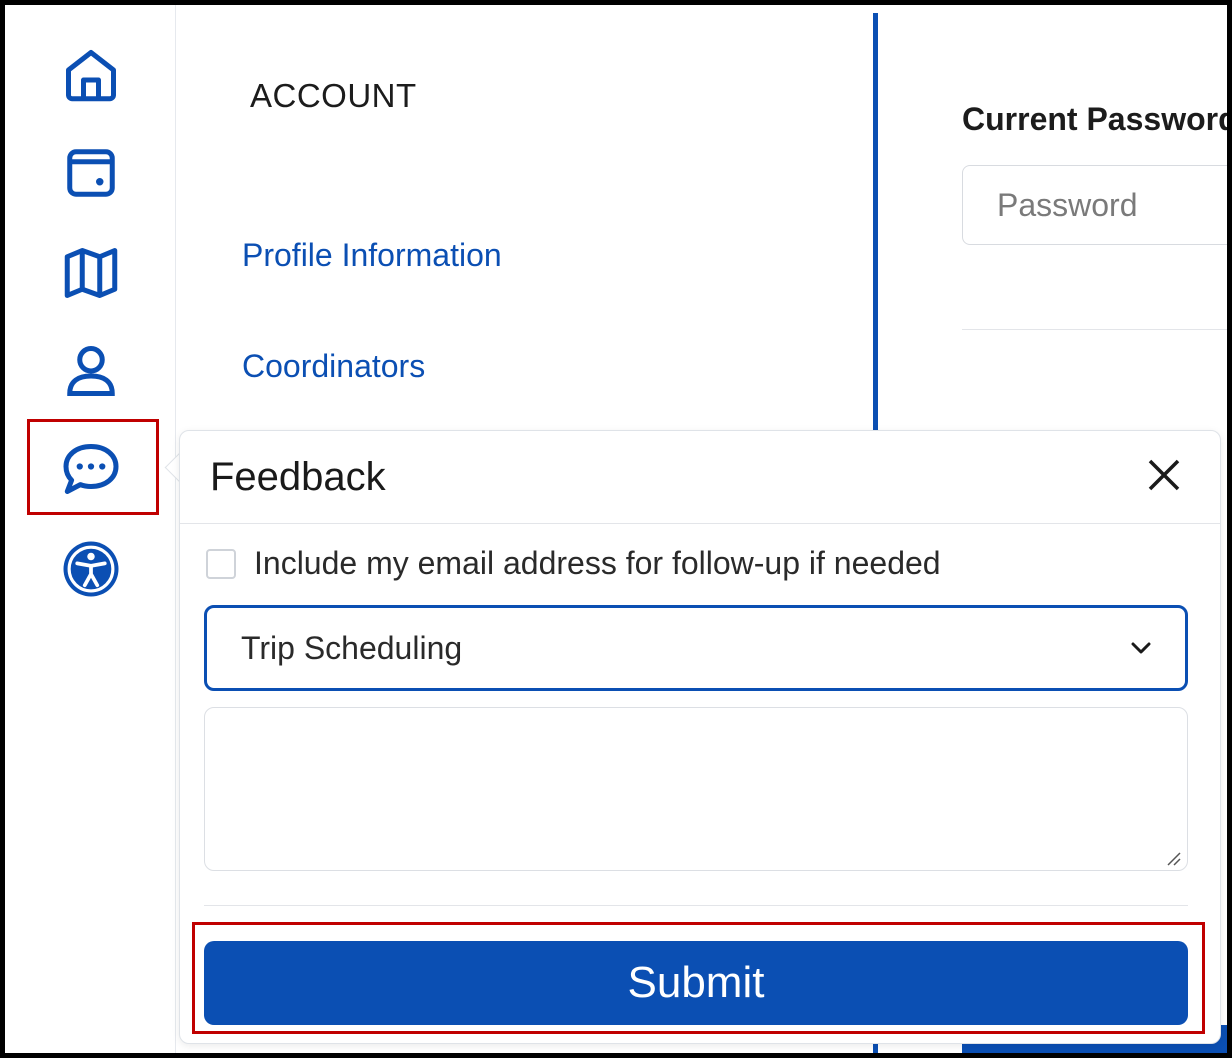  What do you see at coordinates (91, 371) in the screenshot?
I see `profile-icon` at bounding box center [91, 371].